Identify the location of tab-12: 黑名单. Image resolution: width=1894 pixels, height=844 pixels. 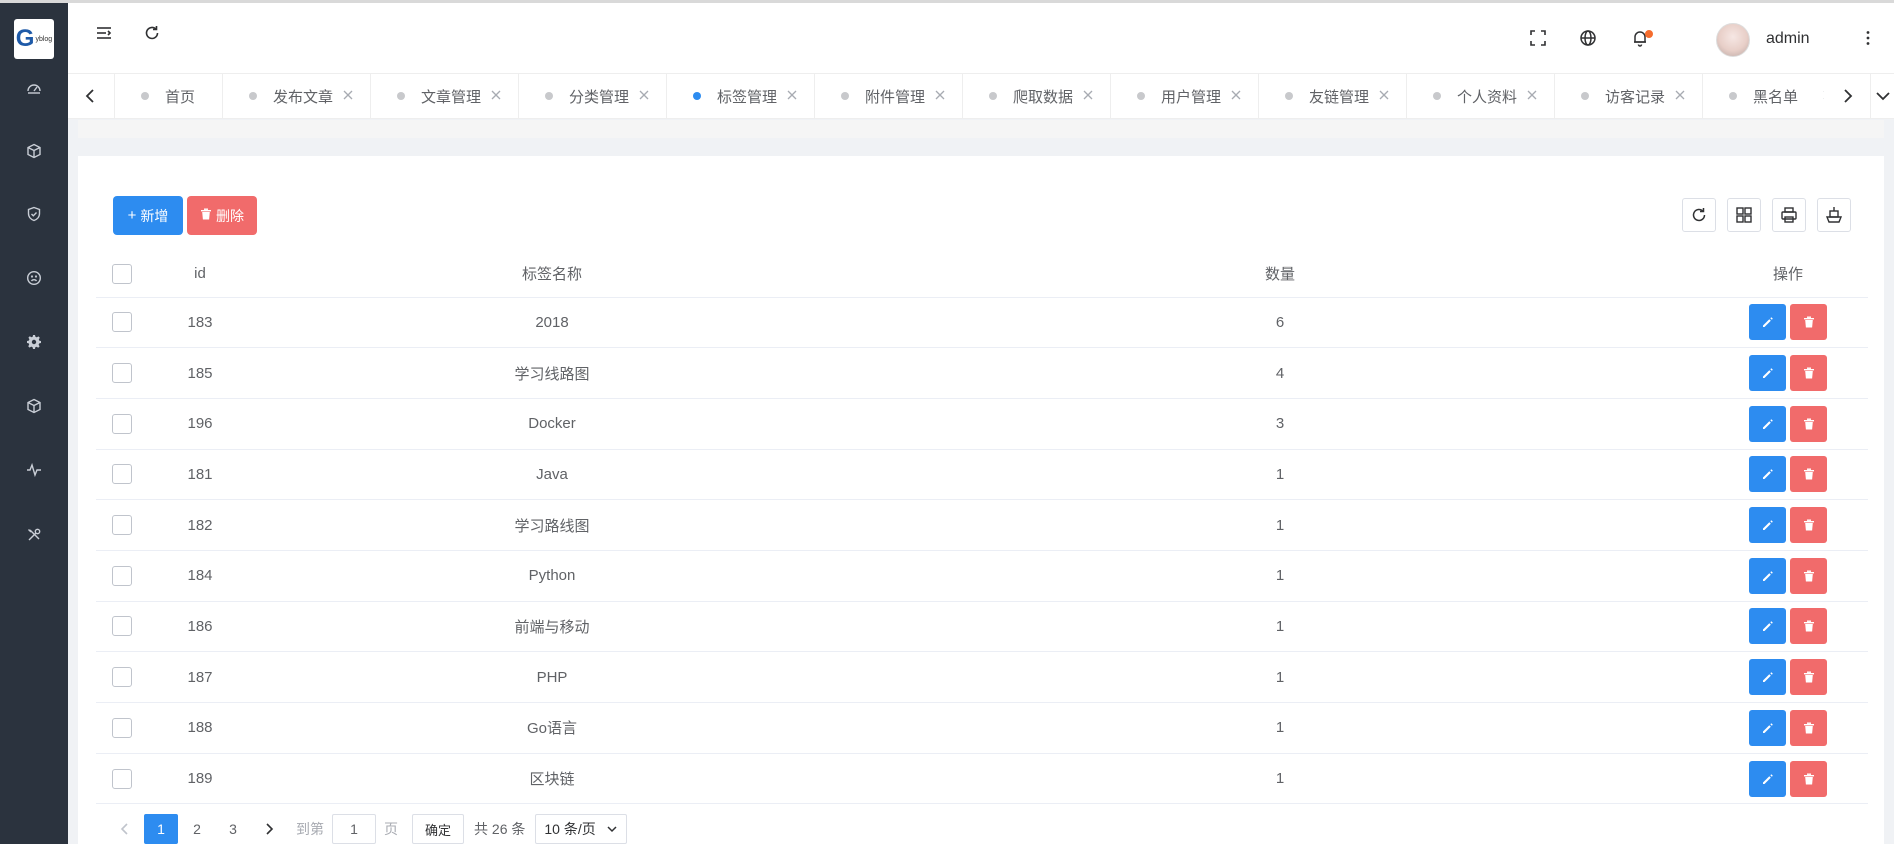
(1763, 96).